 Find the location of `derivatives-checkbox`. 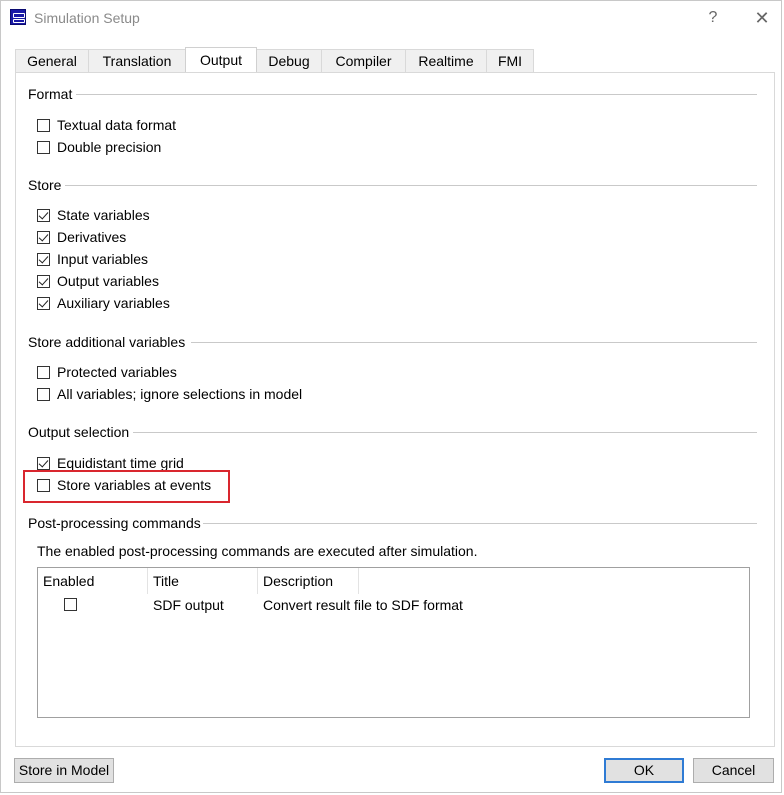

derivatives-checkbox is located at coordinates (43, 237).